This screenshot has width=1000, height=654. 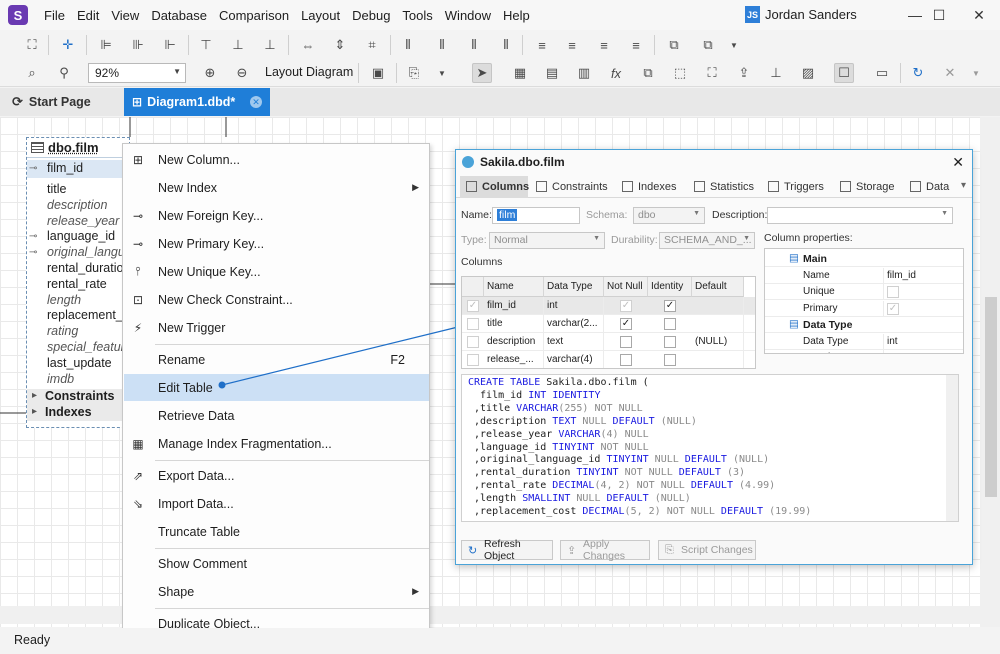 What do you see at coordinates (276, 387) in the screenshot?
I see `ctx-item-edit-table: Edit Table` at bounding box center [276, 387].